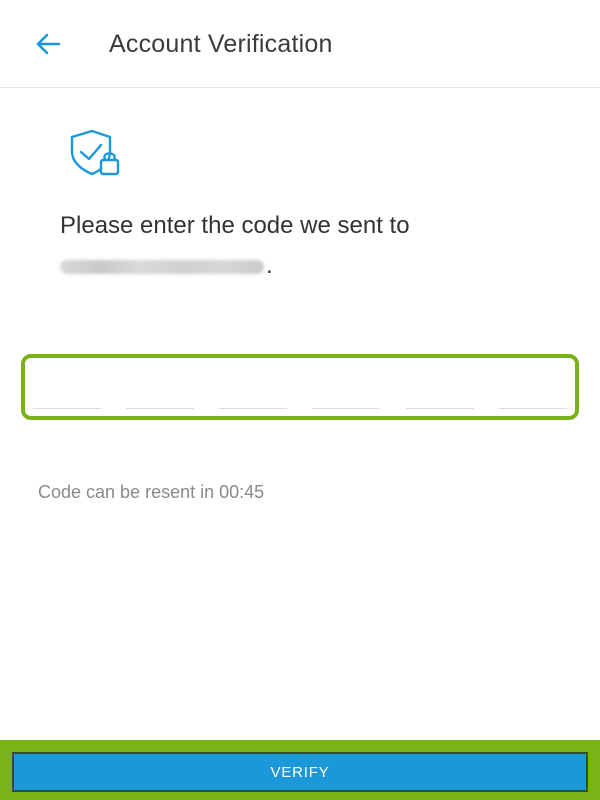 This screenshot has width=600, height=800. What do you see at coordinates (269, 265) in the screenshot?
I see `email-period: .` at bounding box center [269, 265].